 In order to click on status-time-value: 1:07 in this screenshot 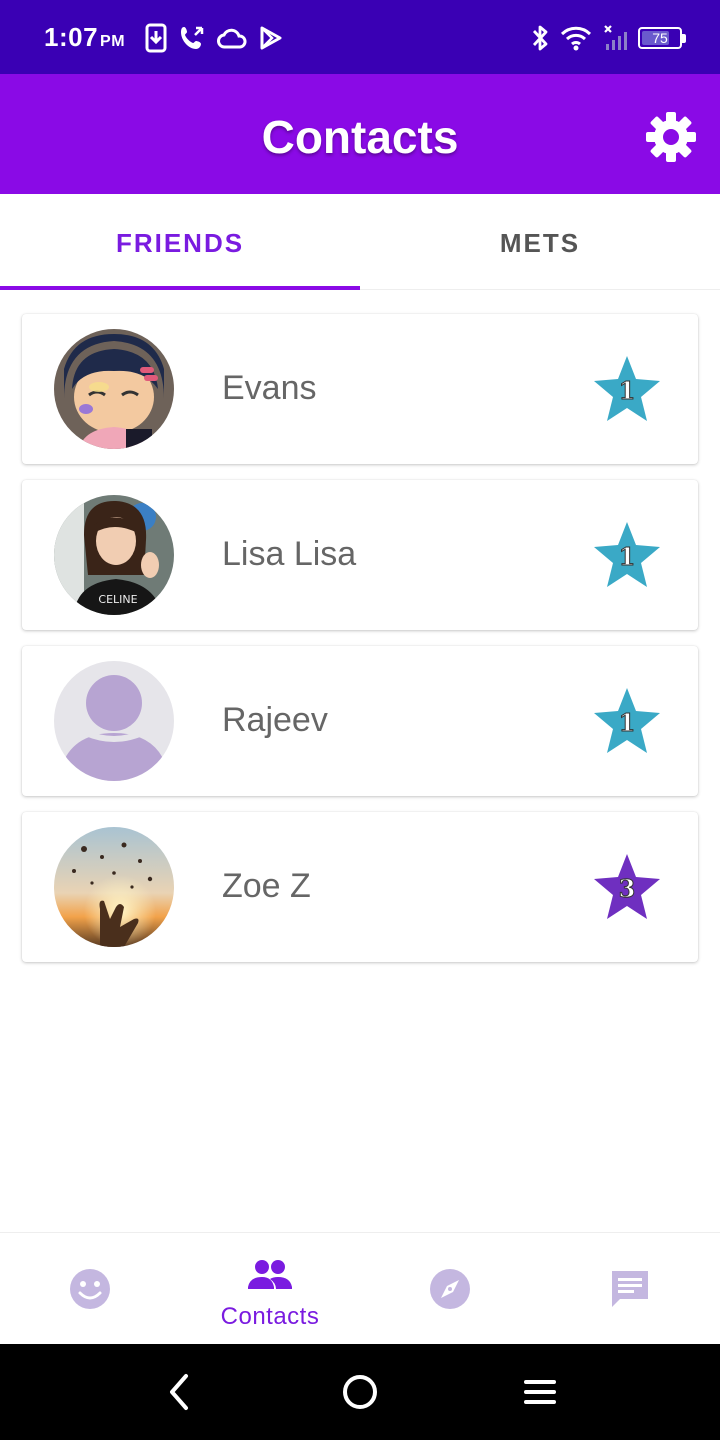, I will do `click(71, 37)`.